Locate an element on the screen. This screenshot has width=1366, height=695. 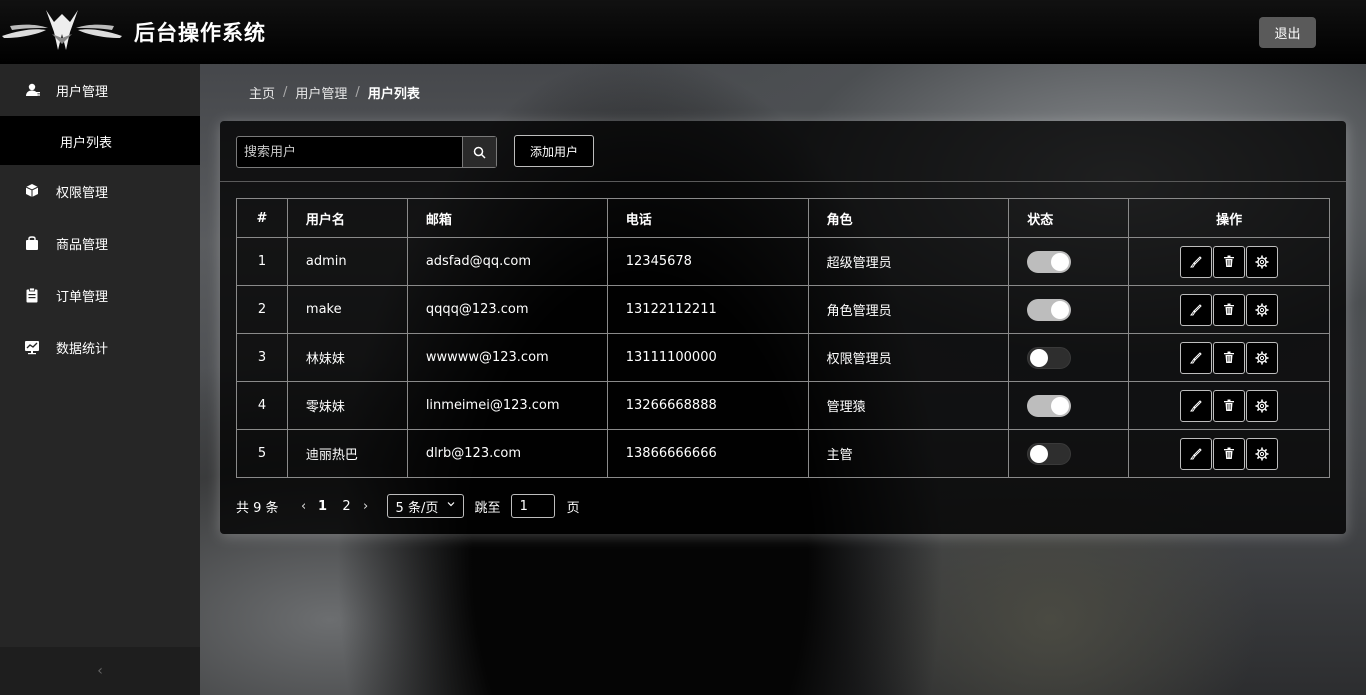
cell-email: qqqq@123.com is located at coordinates (507, 309).